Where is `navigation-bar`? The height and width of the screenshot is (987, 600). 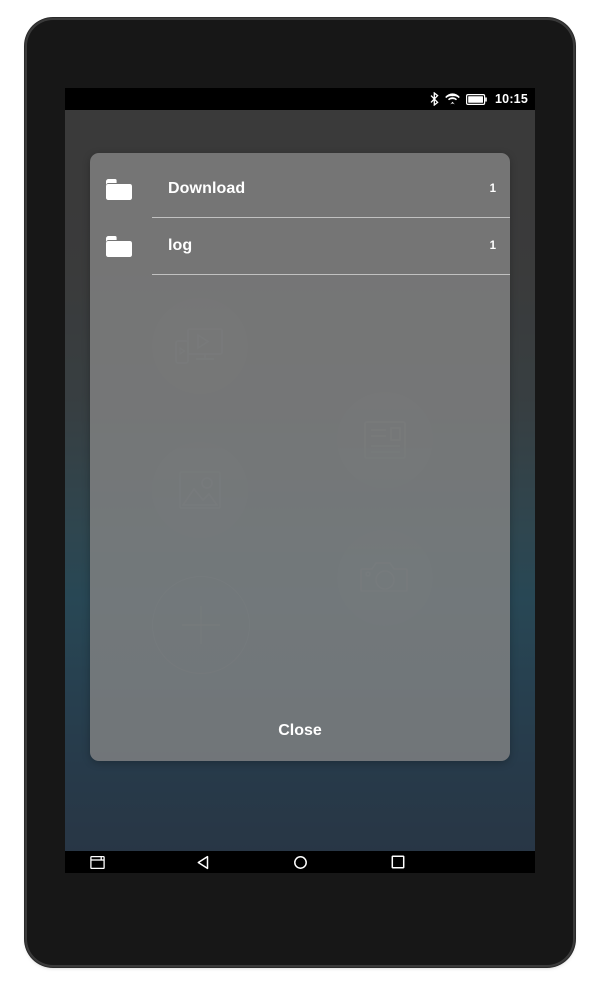
navigation-bar is located at coordinates (300, 862).